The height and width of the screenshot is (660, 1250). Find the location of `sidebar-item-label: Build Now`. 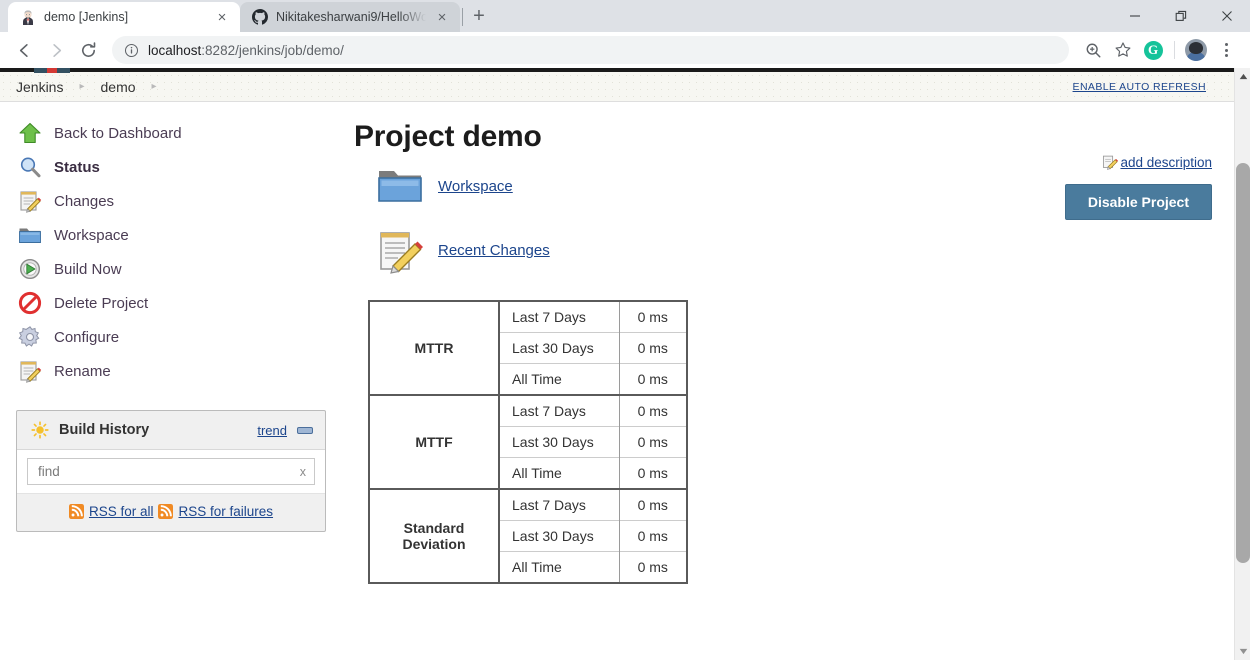

sidebar-item-label: Build Now is located at coordinates (88, 269).